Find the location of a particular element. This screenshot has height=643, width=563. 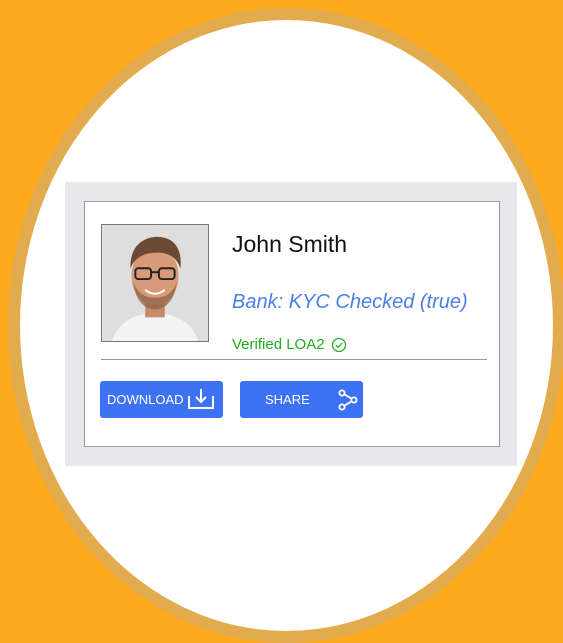

verification-status: Verified LOA2 is located at coordinates (289, 344).